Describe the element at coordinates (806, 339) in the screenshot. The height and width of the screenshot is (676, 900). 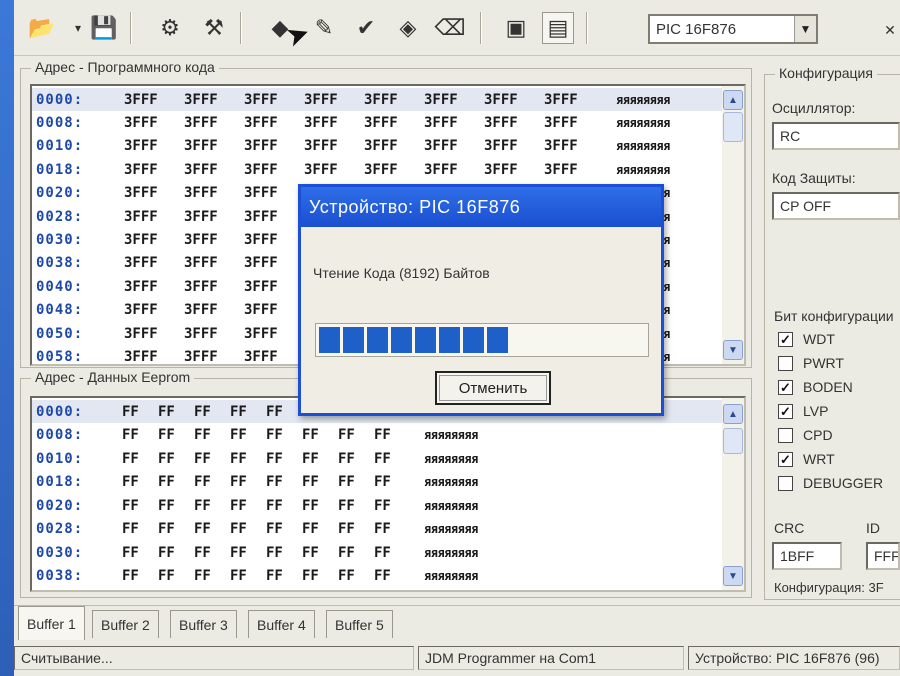
I see `config-bit-wdt: ✓ WDT` at that location.